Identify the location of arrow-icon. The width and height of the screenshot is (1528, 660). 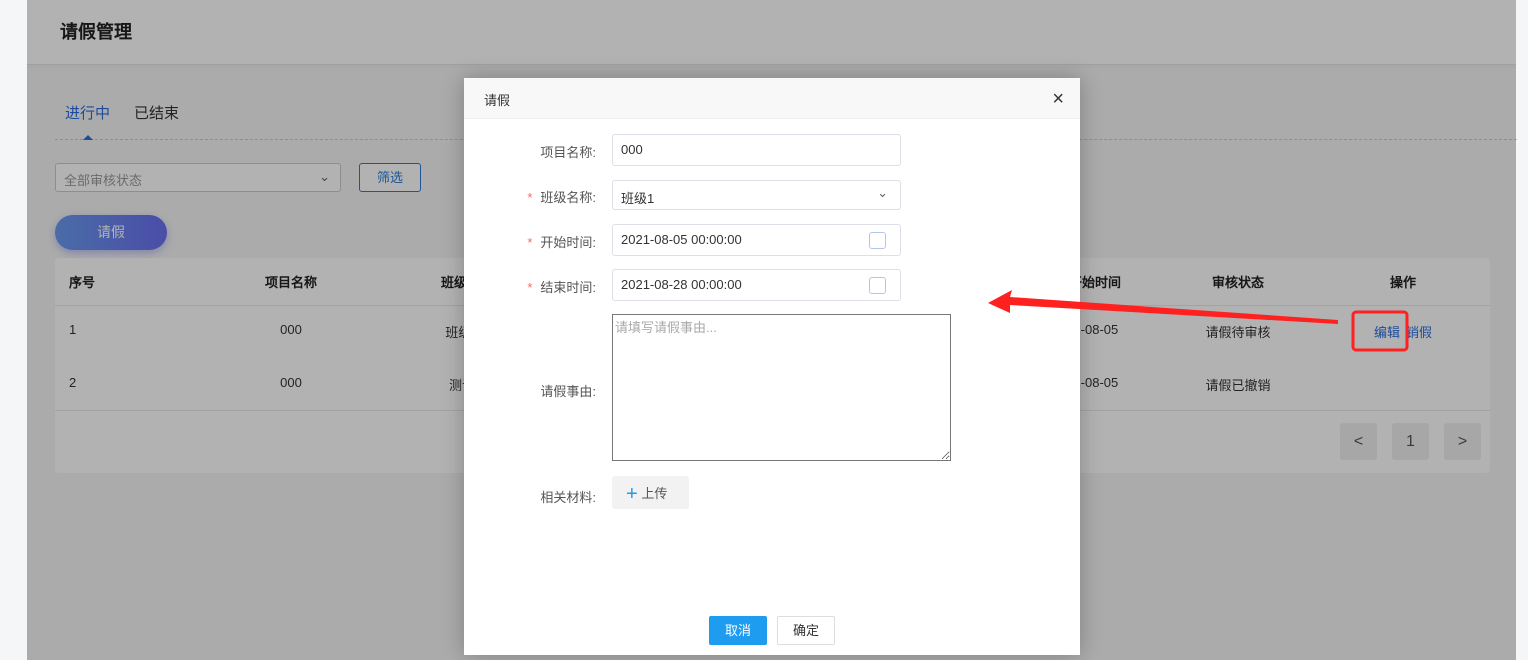
(1163, 307).